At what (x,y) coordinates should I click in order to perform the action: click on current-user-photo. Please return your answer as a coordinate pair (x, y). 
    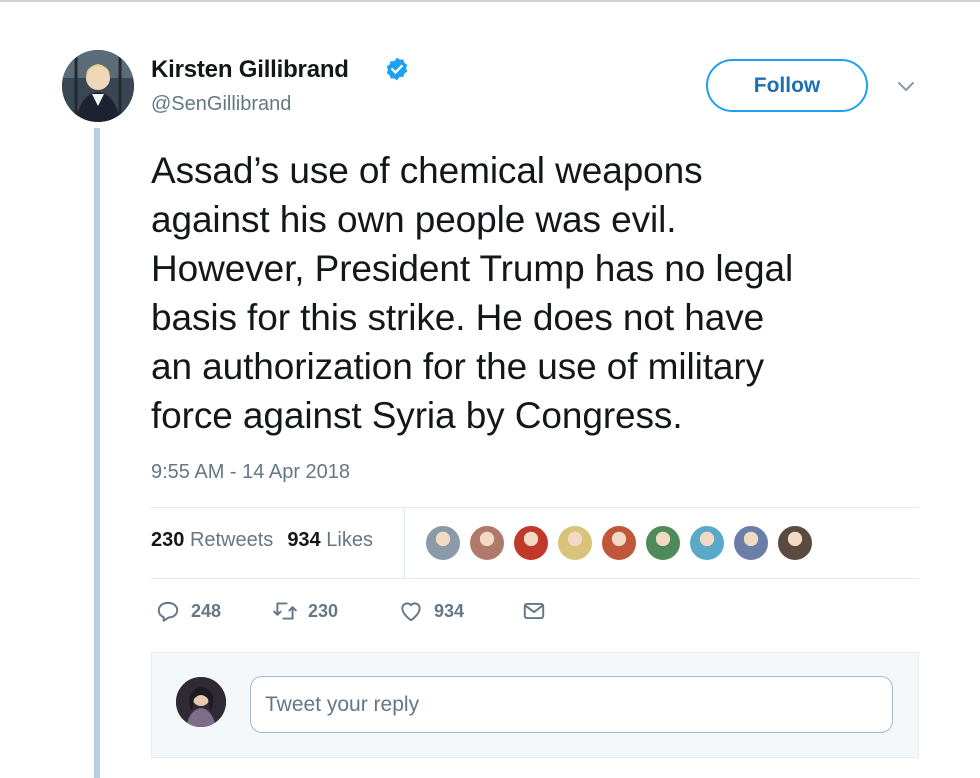
    Looking at the image, I should click on (201, 702).